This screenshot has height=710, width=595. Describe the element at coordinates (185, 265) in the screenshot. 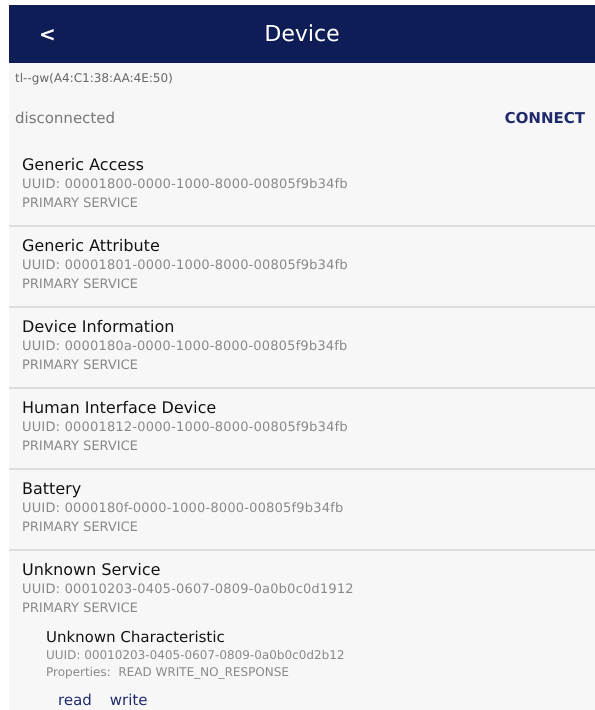

I see `service-uuid: UUID: 00001801-0000-1000-8000-00805f9b34fb` at that location.